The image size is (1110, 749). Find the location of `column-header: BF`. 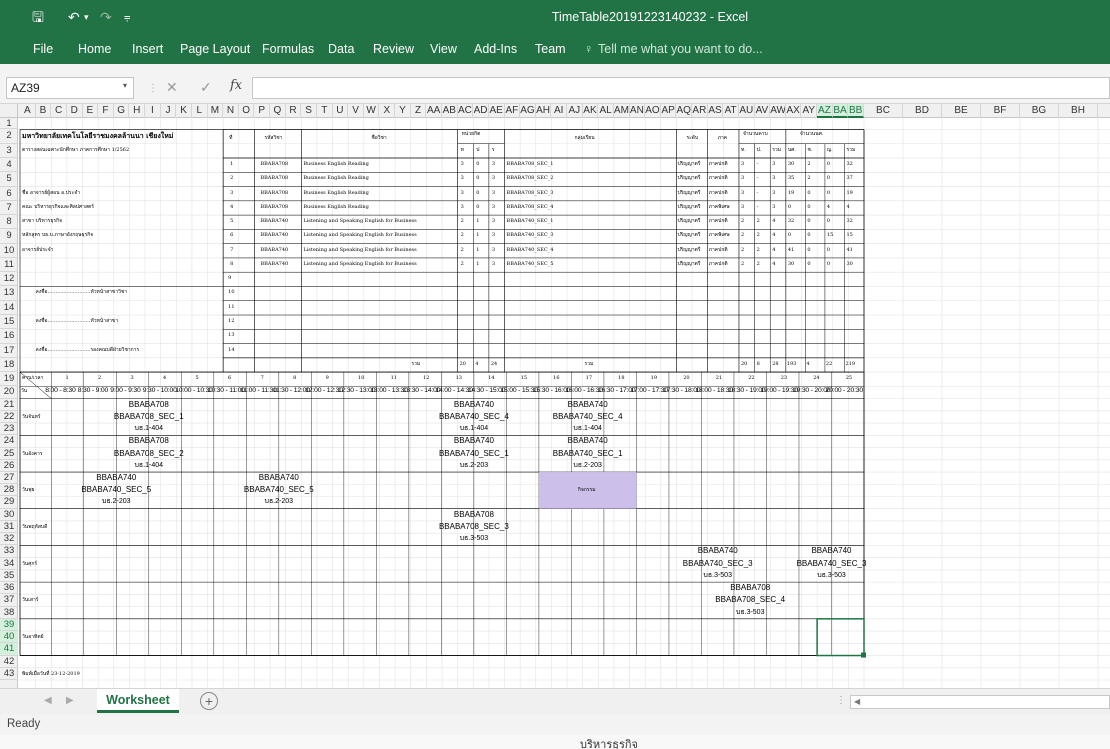

column-header: BF is located at coordinates (1000, 111).